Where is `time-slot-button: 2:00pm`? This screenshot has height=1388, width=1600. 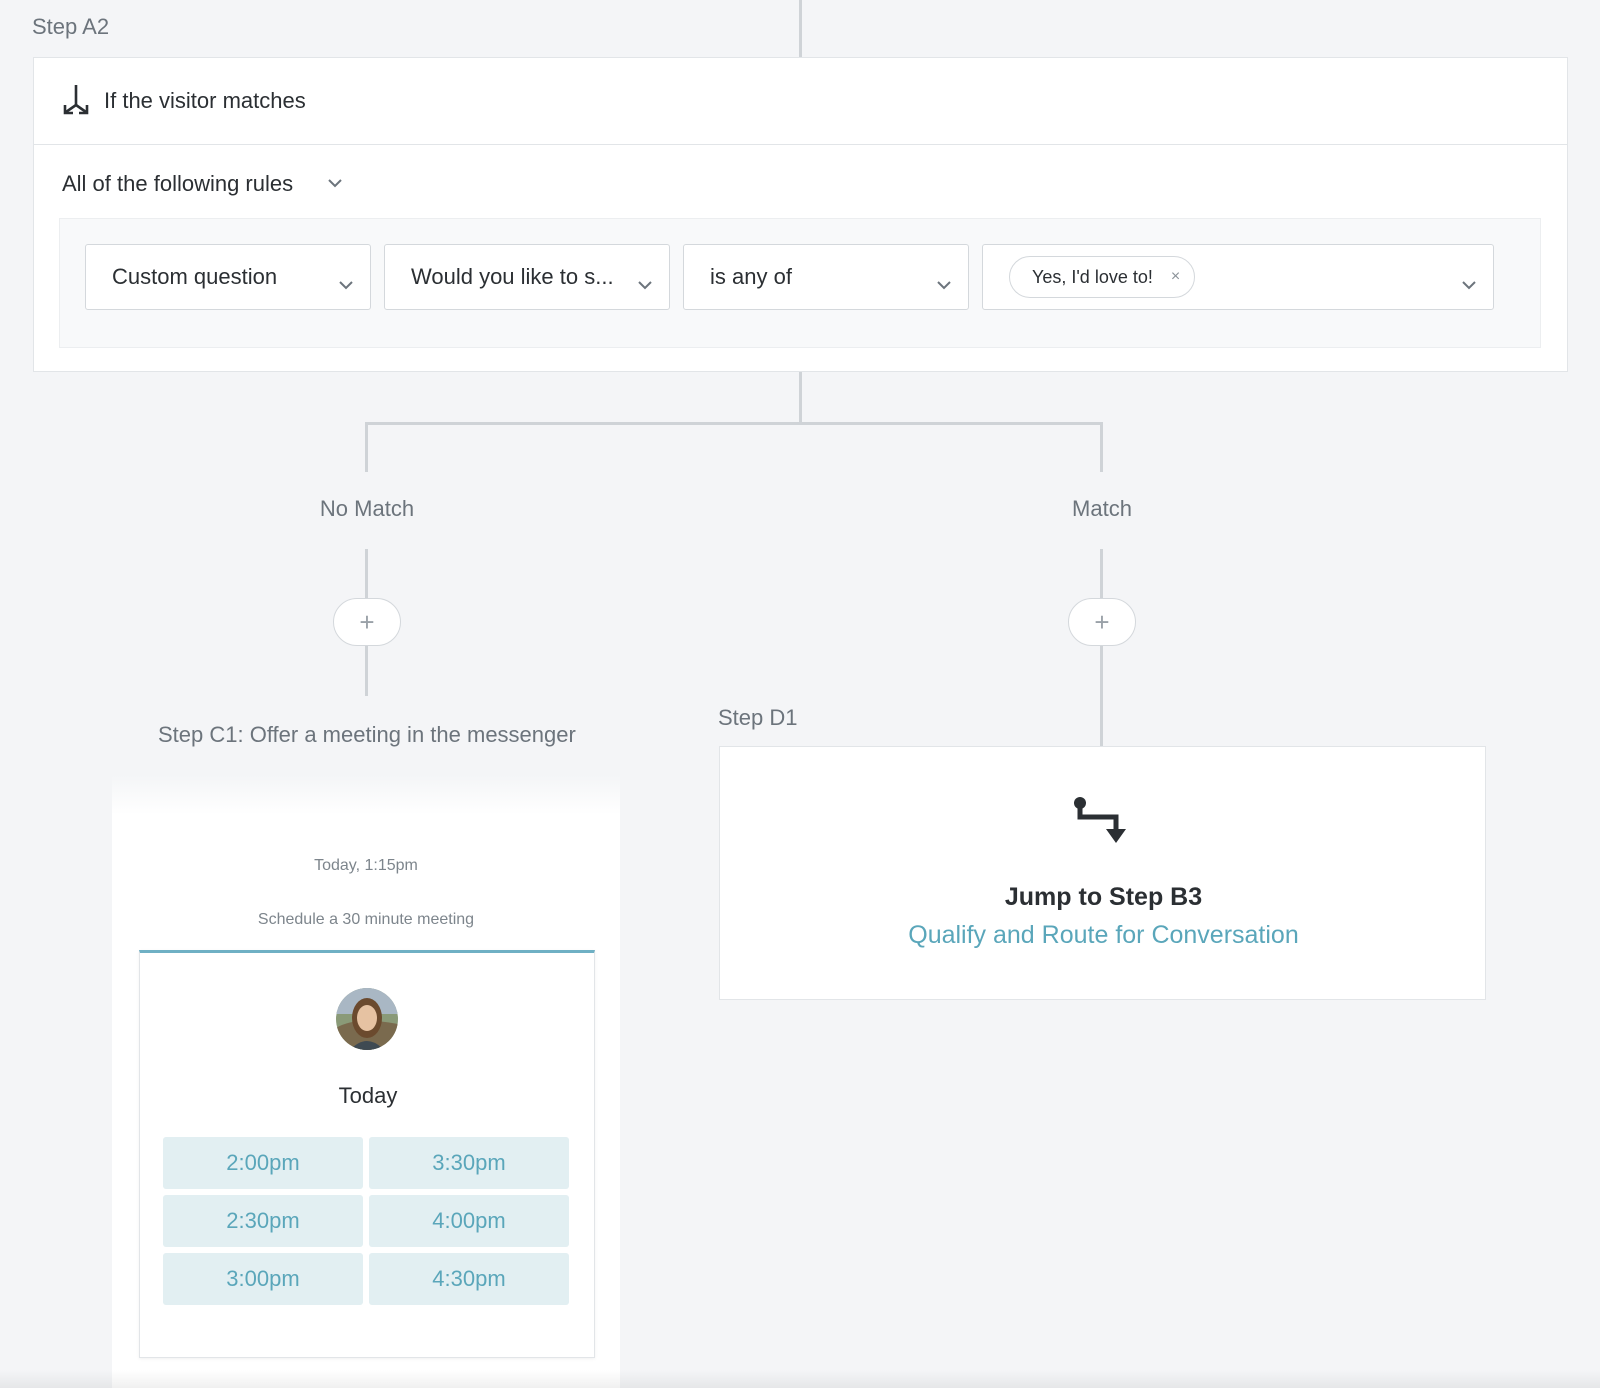 time-slot-button: 2:00pm is located at coordinates (263, 1163).